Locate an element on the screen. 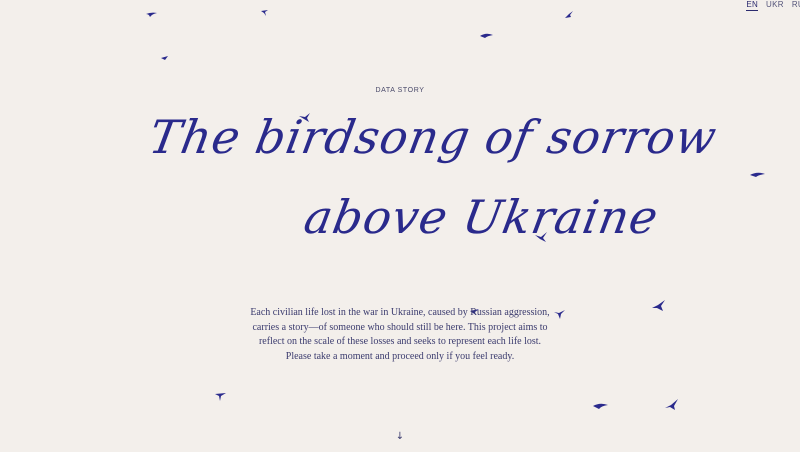 This screenshot has width=800, height=452. language-en-link: EN is located at coordinates (752, 5).